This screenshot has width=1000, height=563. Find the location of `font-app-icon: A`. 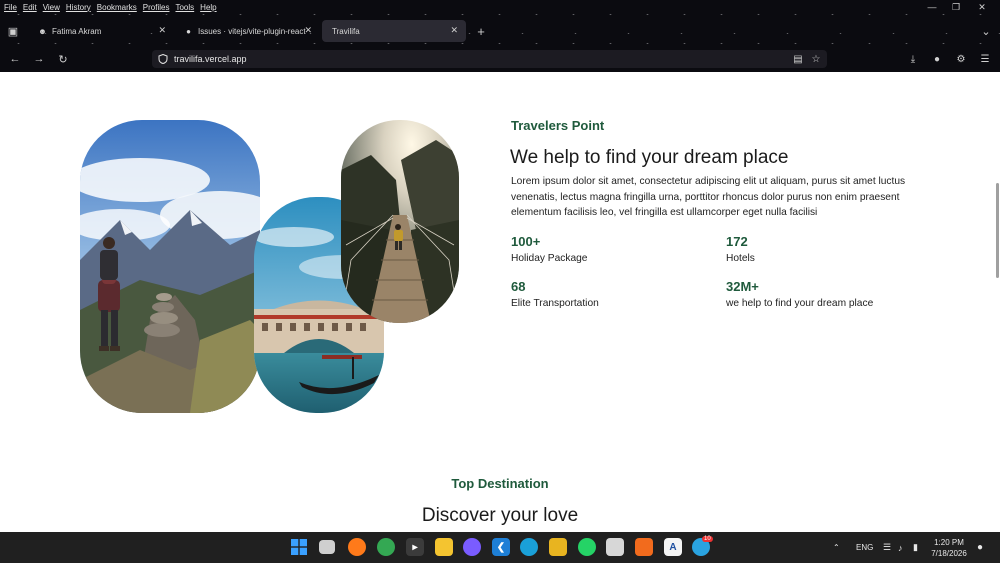

font-app-icon: A is located at coordinates (673, 547).